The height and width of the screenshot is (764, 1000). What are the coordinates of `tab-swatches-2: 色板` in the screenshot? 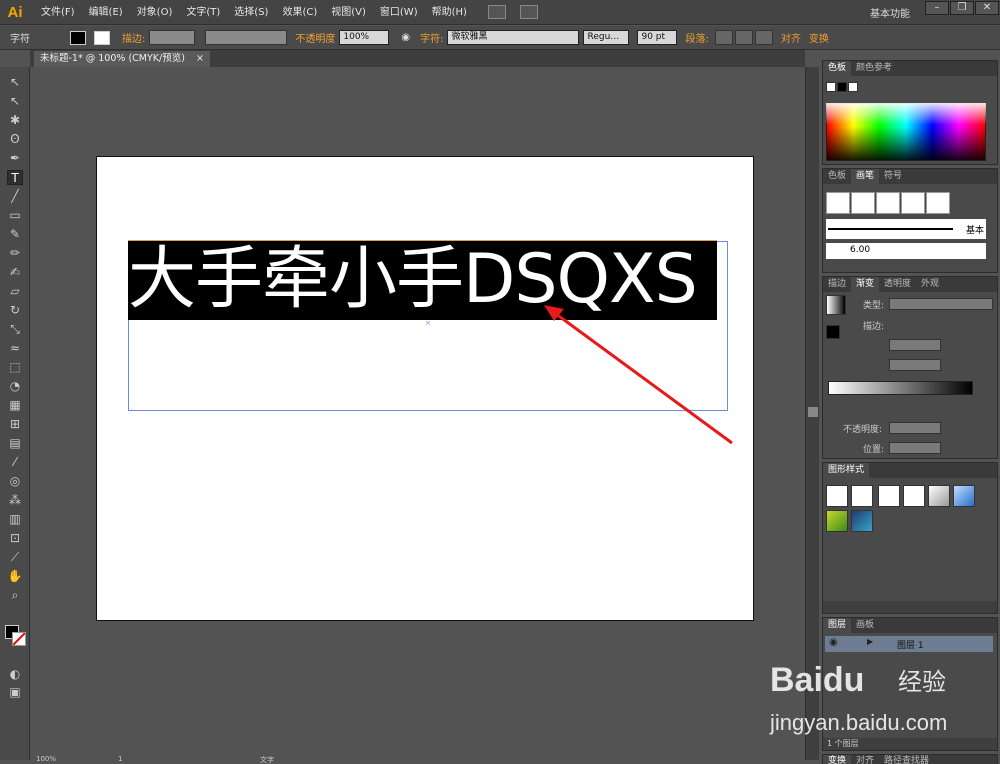 It's located at (837, 176).